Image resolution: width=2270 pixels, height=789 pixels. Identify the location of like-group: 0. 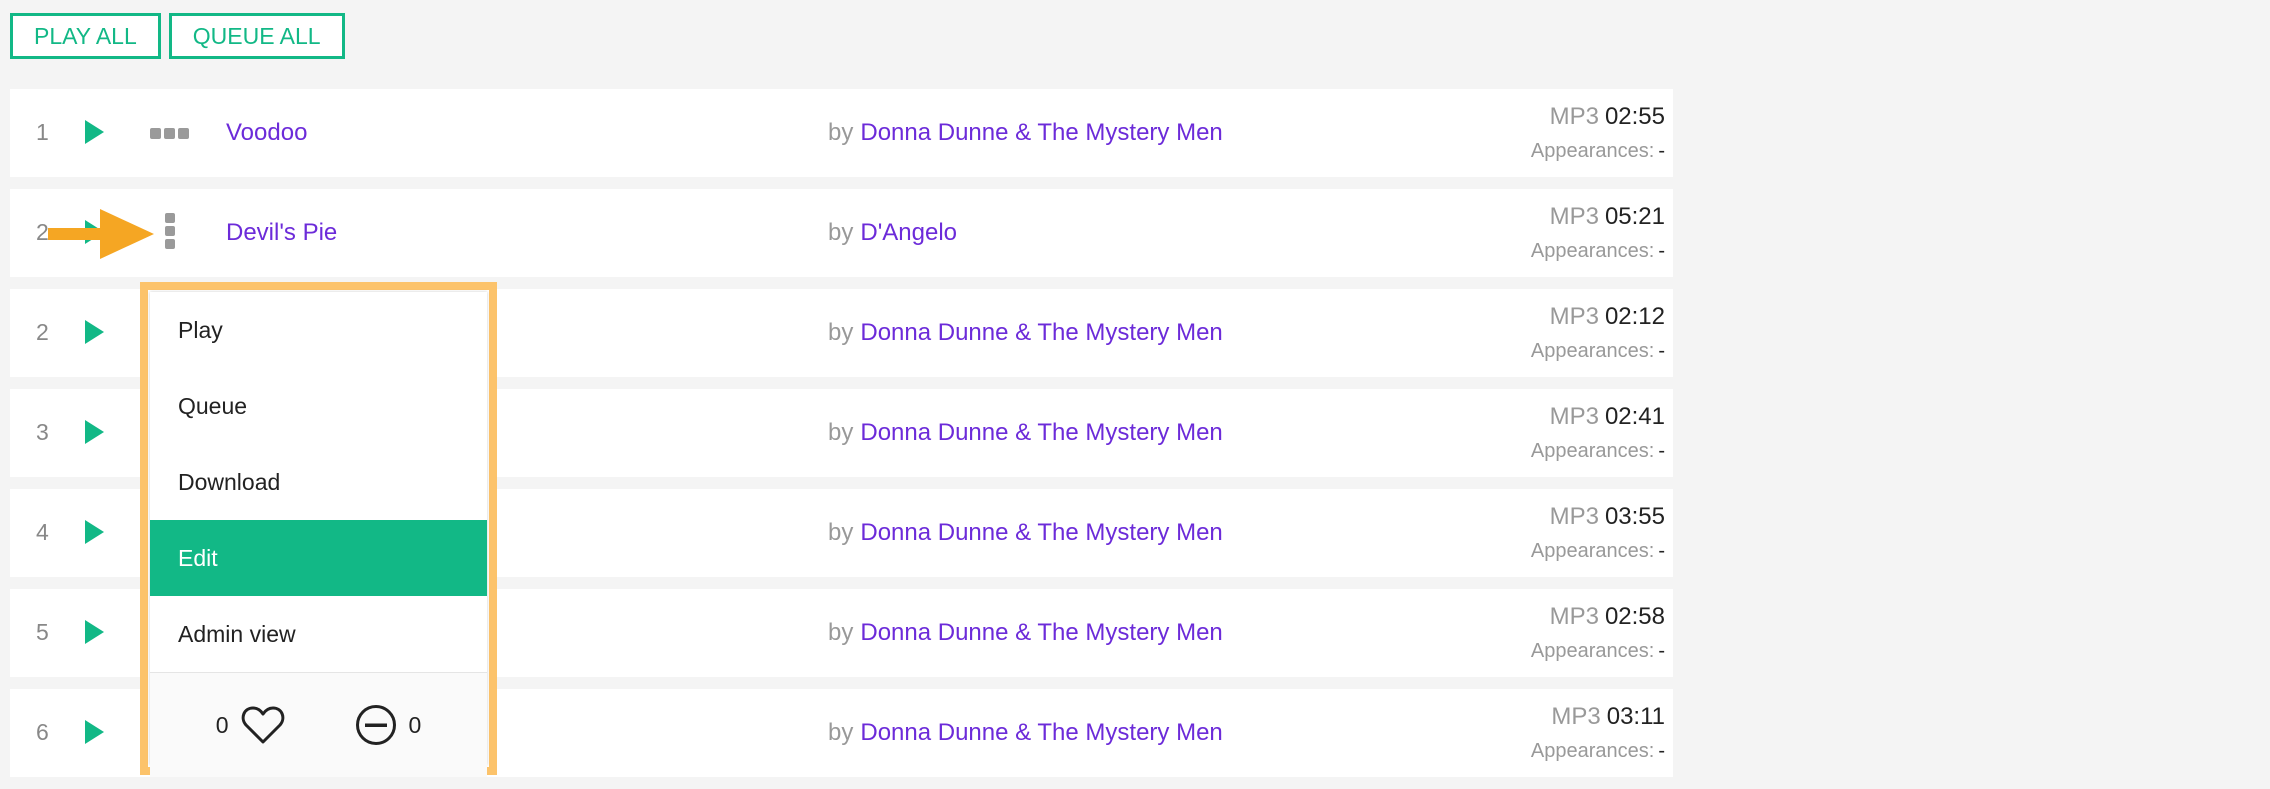
(250, 725).